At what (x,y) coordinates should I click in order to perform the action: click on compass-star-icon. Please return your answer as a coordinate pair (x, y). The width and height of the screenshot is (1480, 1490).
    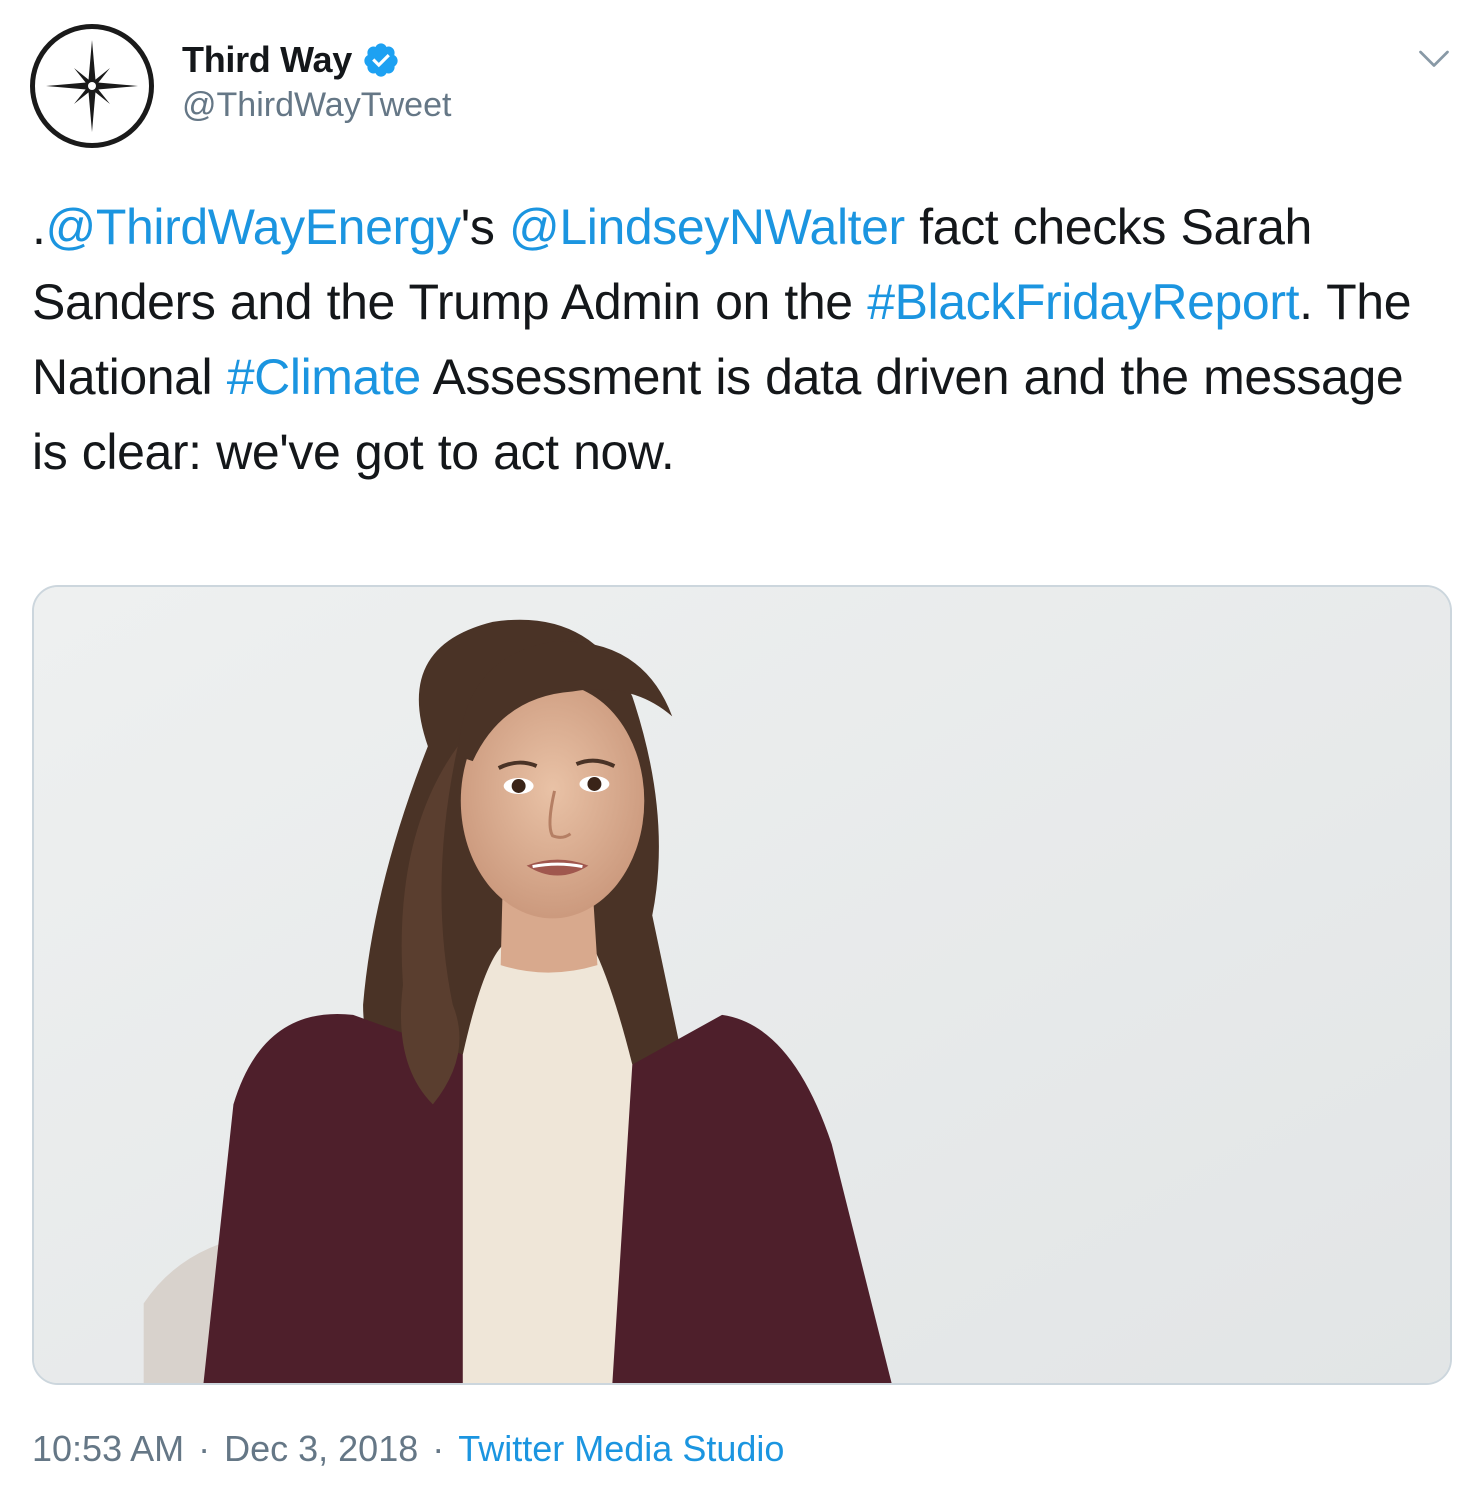
    Looking at the image, I should click on (92, 86).